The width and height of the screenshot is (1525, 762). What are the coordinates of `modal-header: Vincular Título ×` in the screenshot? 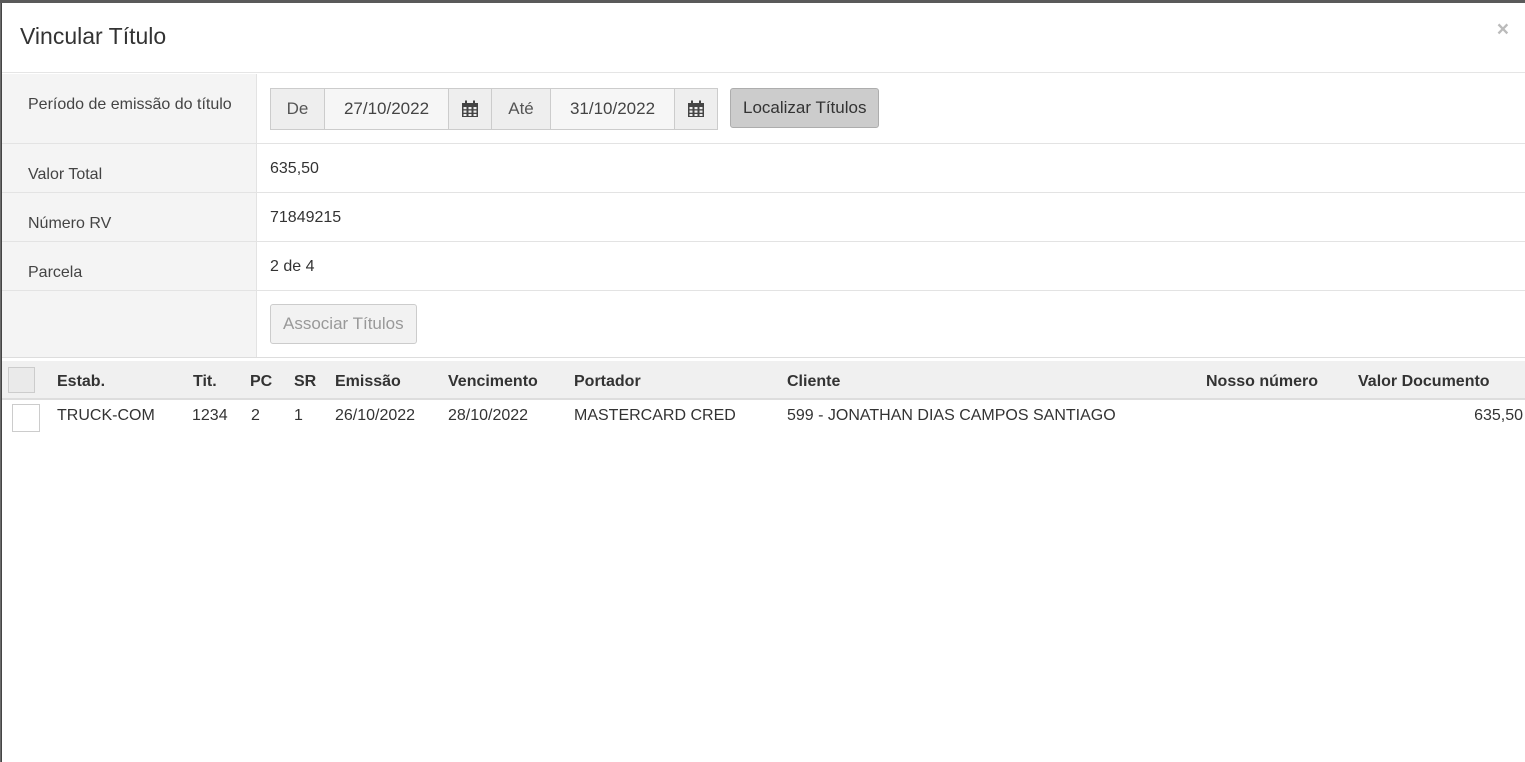 It's located at (763, 38).